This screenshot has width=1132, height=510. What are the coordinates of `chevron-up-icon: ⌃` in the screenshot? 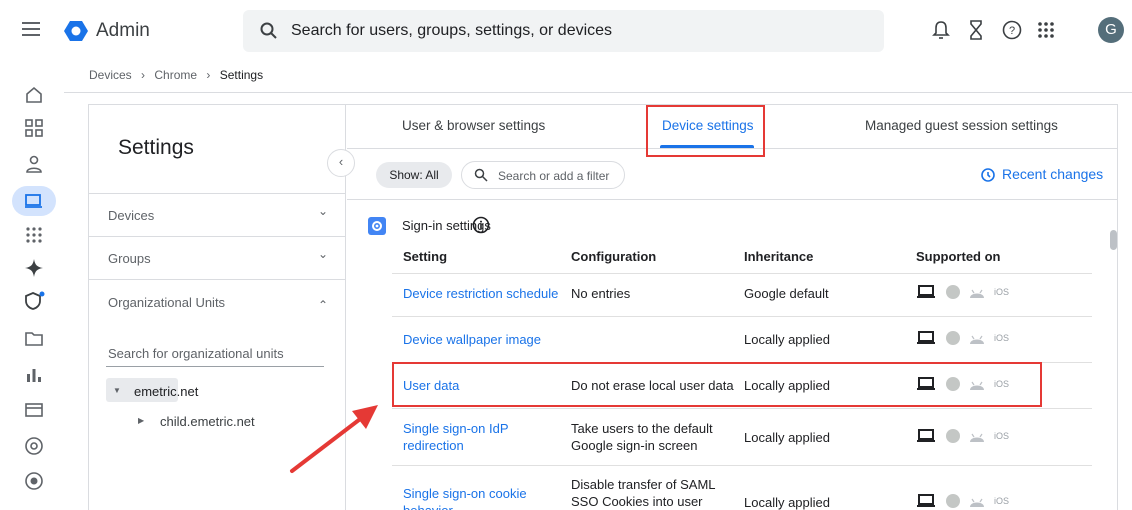 It's located at (323, 305).